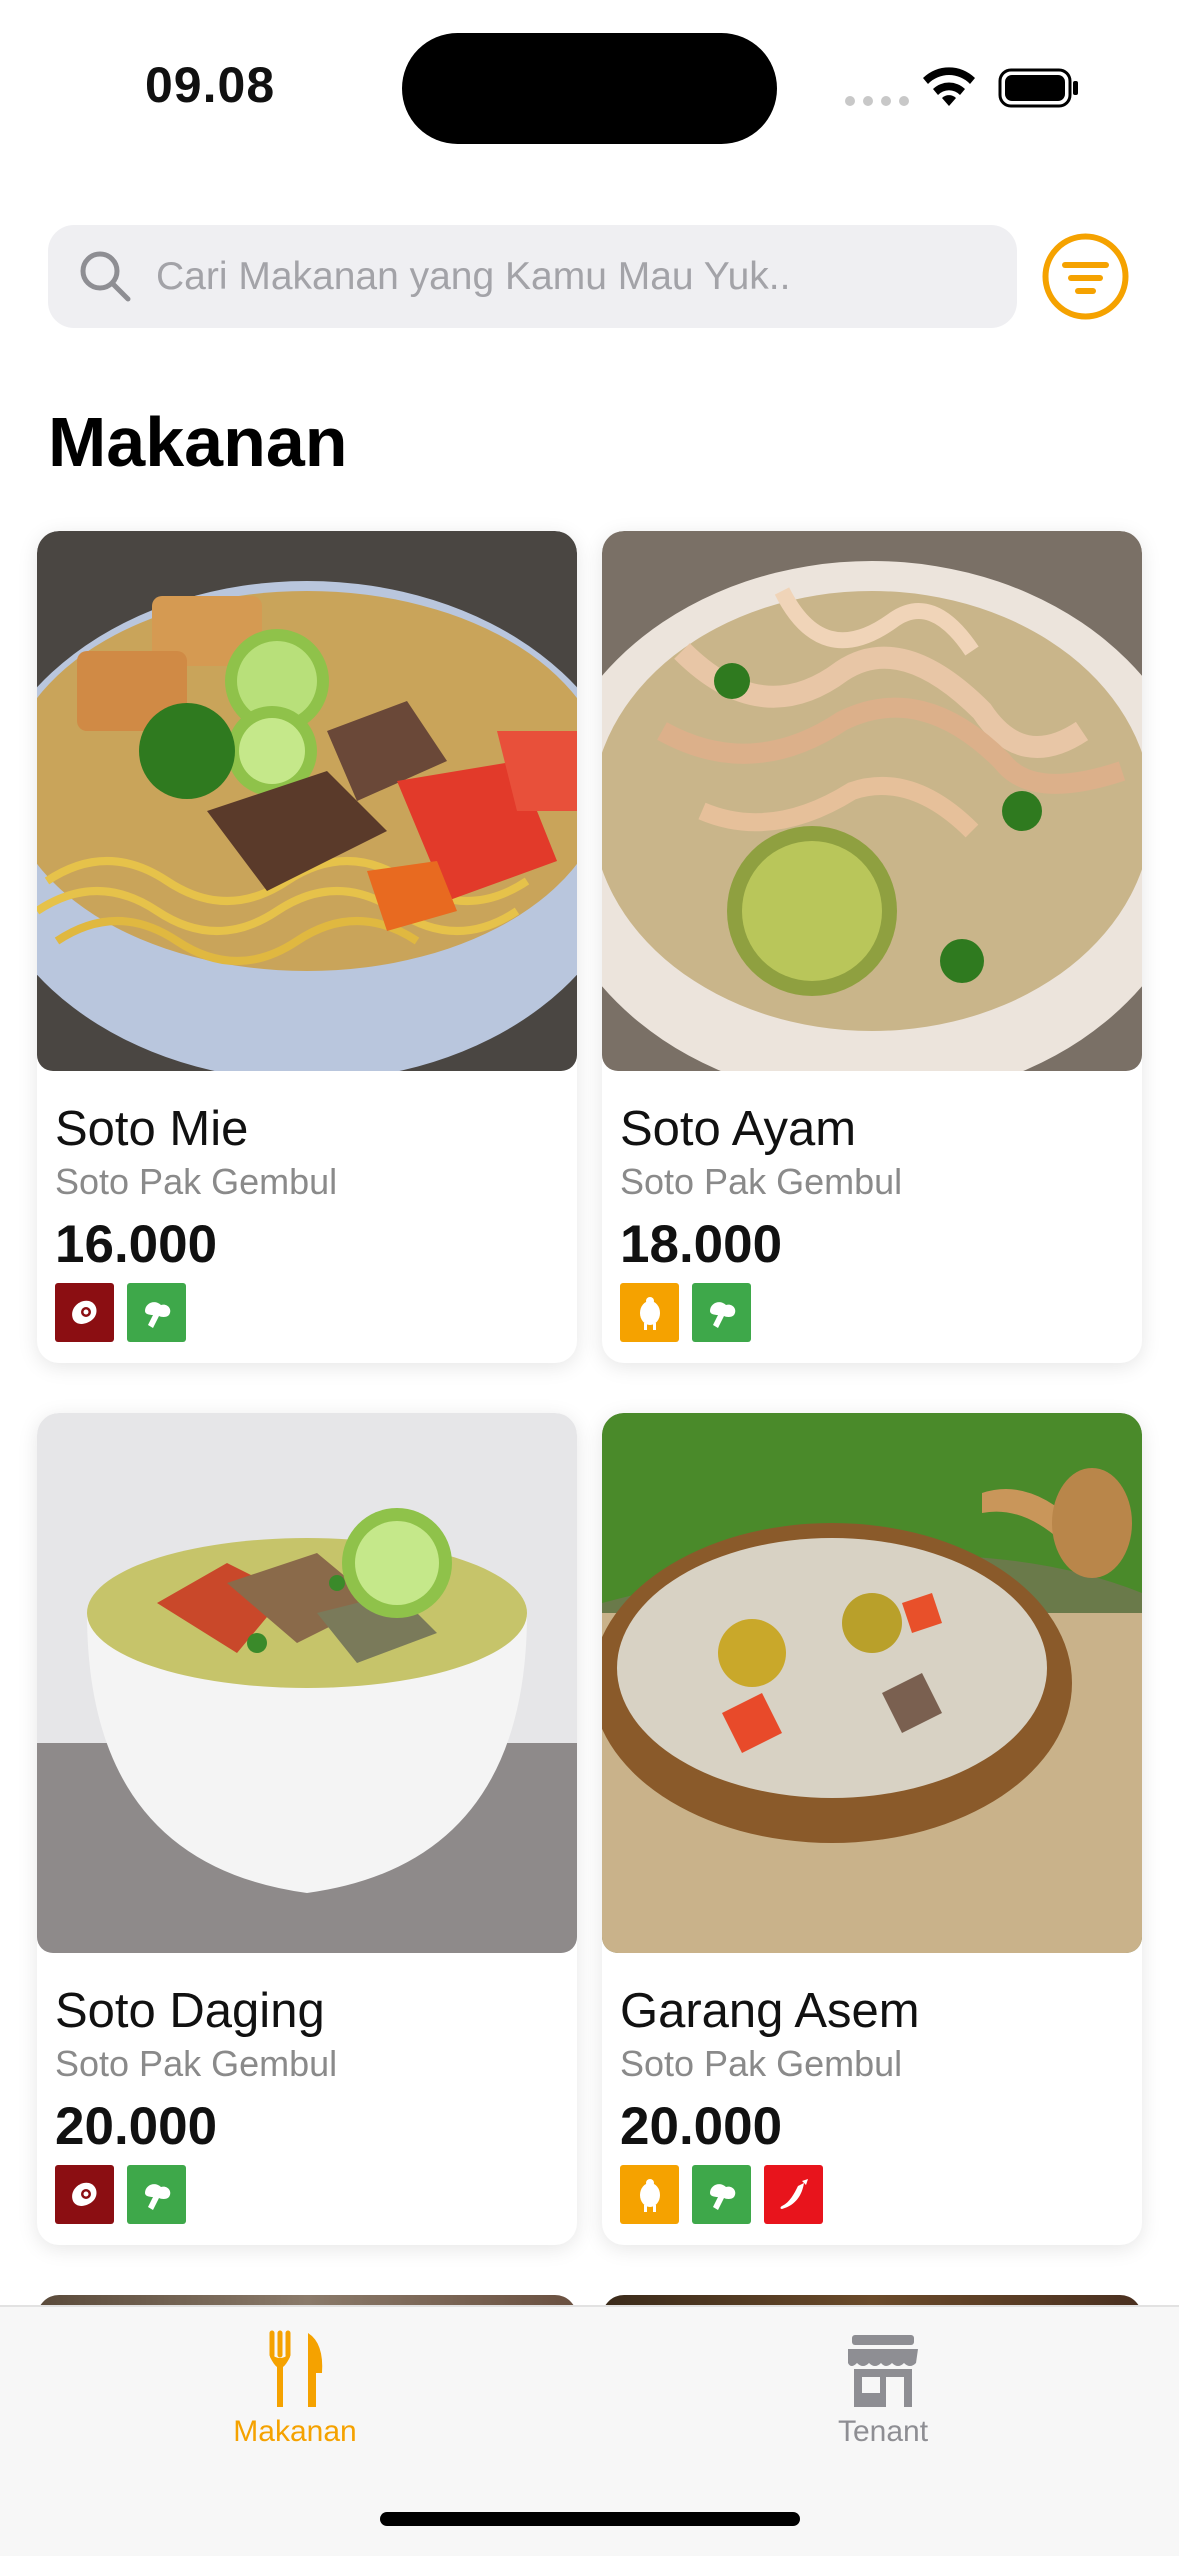  Describe the element at coordinates (136, 1244) in the screenshot. I see `food-price: 16.000` at that location.